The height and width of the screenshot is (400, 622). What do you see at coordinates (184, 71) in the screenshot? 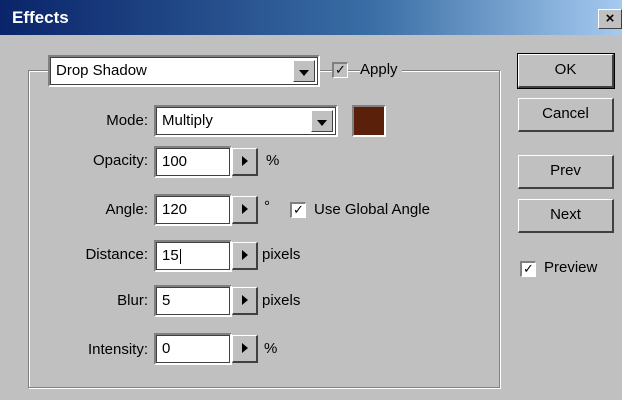
I see `effect-dropdown: Drop Shadow` at bounding box center [184, 71].